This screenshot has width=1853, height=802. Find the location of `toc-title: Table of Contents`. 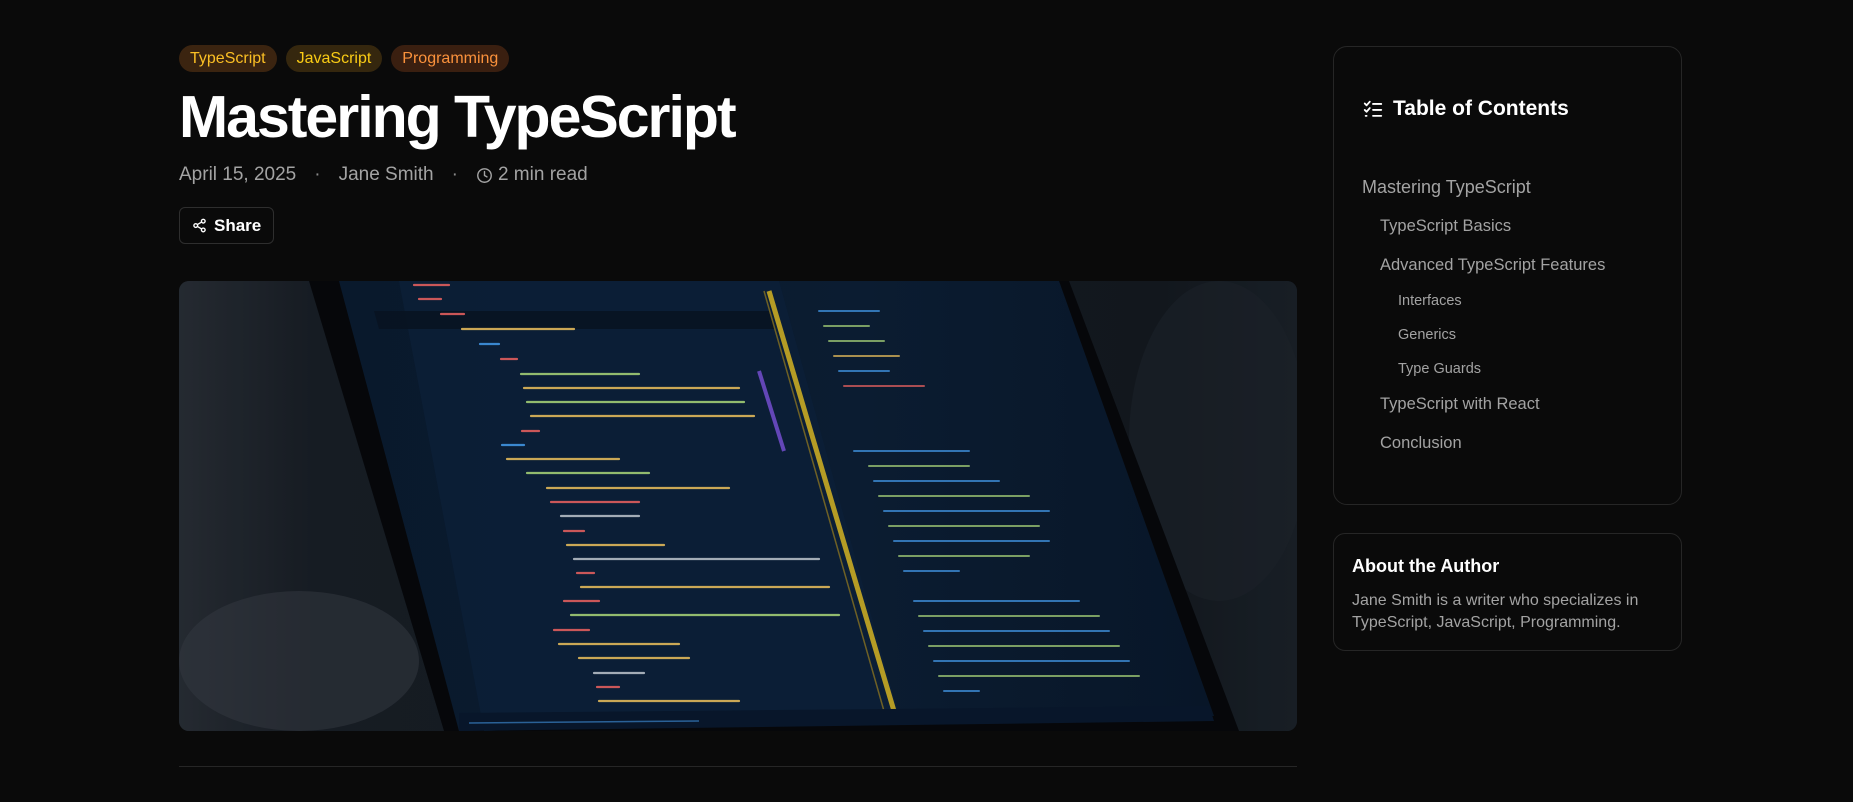

toc-title: Table of Contents is located at coordinates (1481, 108).